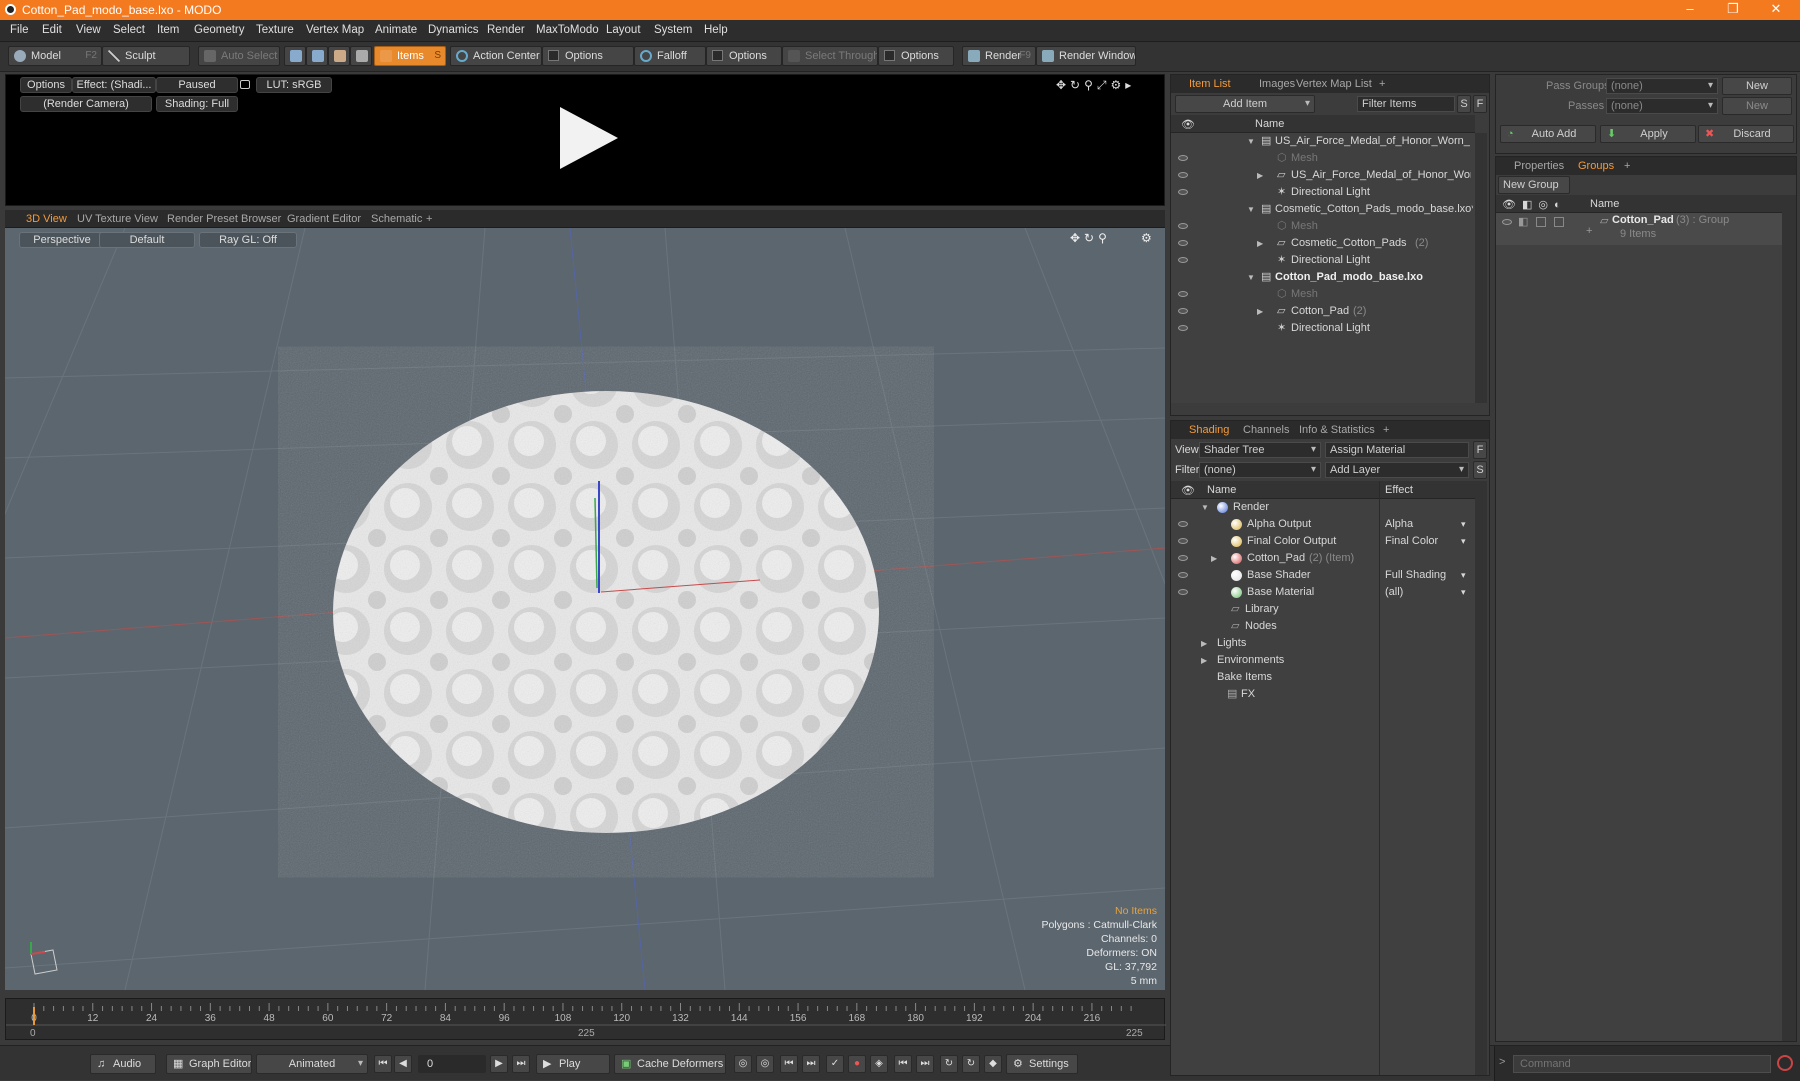  Describe the element at coordinates (1789, 618) in the screenshot. I see `groups-scrollbar` at that location.